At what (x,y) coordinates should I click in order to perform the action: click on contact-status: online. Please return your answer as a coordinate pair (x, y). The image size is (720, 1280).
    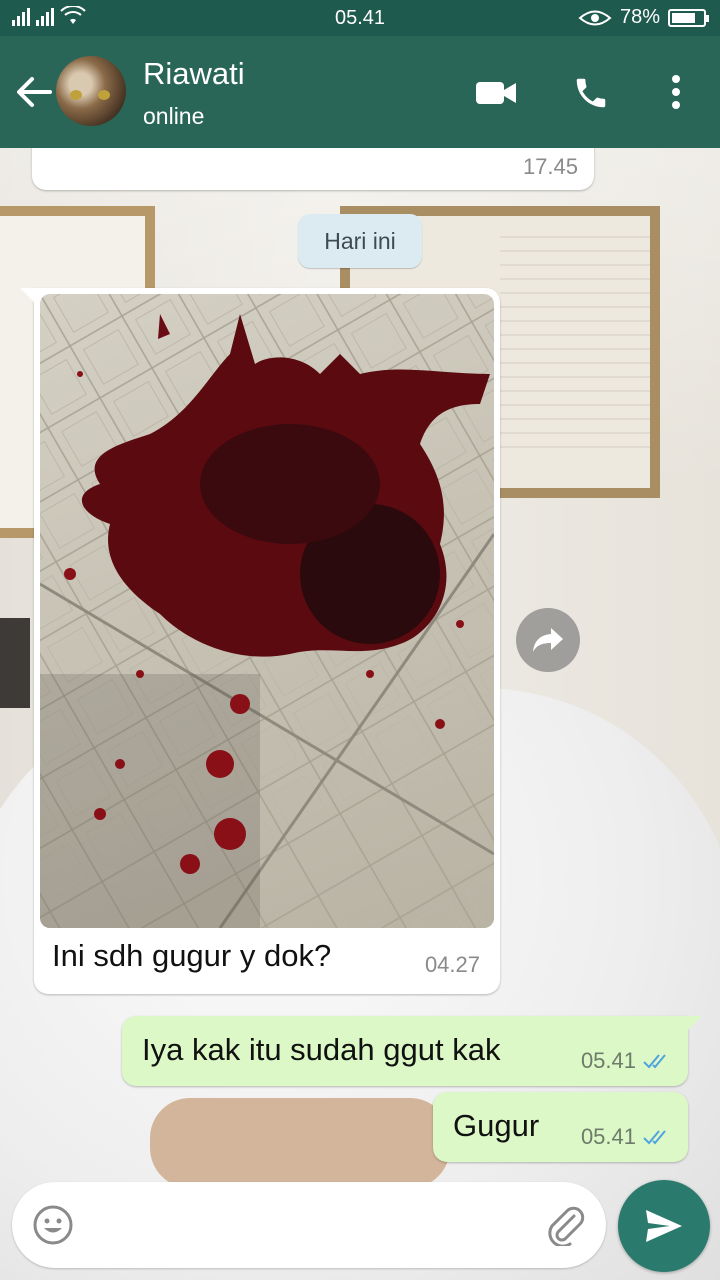
    Looking at the image, I should click on (174, 116).